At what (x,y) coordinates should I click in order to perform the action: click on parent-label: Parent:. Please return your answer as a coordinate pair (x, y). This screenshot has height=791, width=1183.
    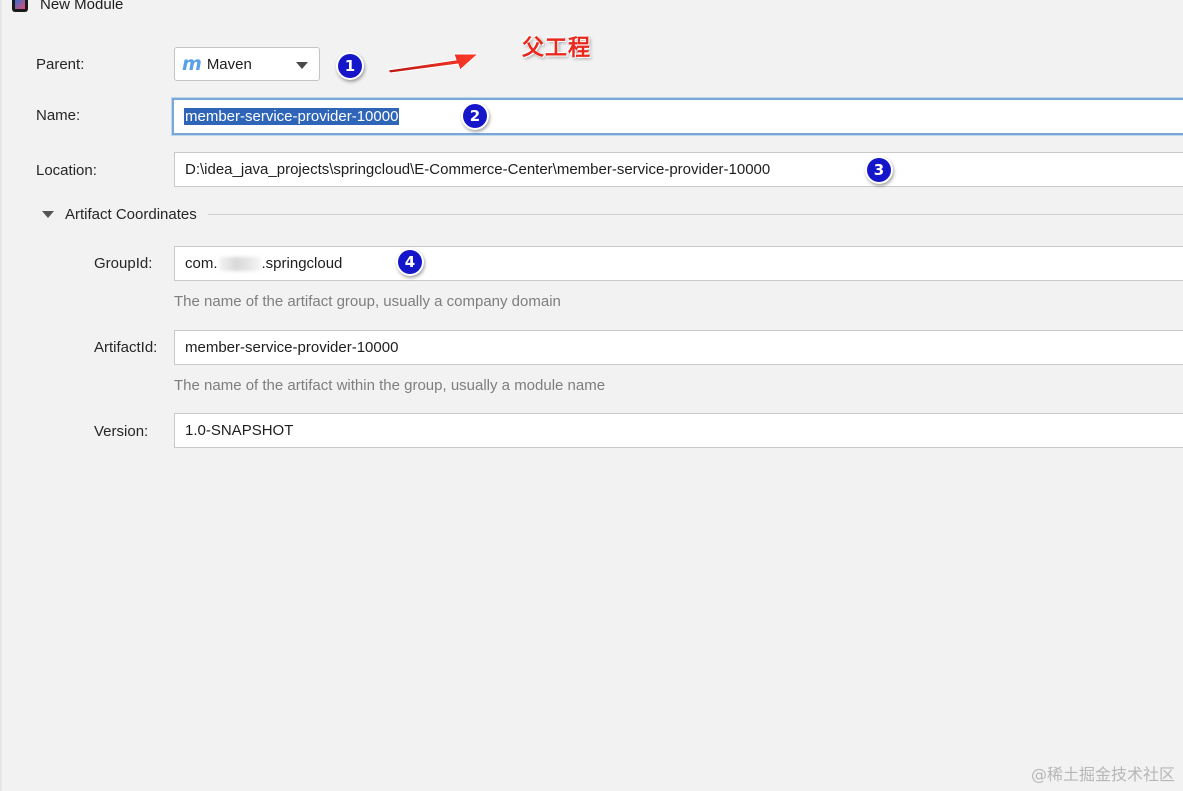
    Looking at the image, I should click on (60, 64).